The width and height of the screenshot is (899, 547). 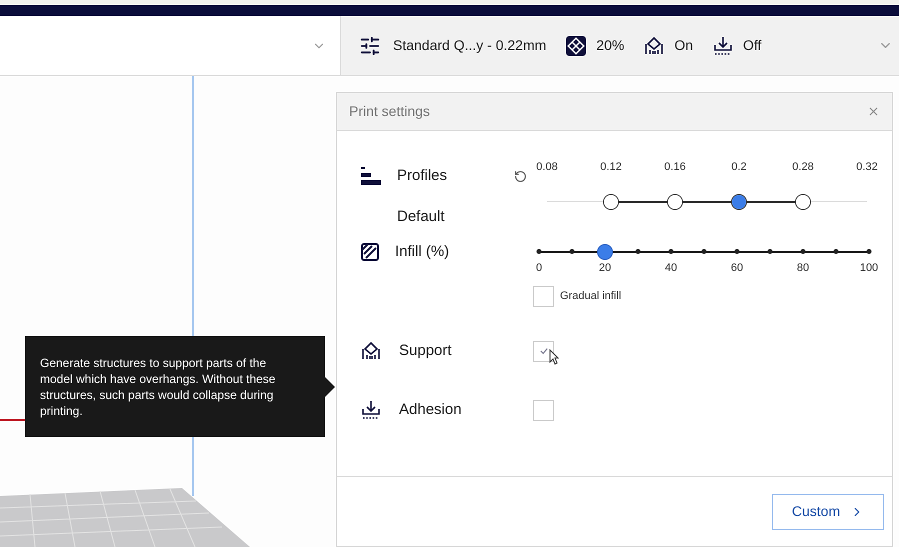 What do you see at coordinates (803, 268) in the screenshot?
I see `infill-tick-label: 80` at bounding box center [803, 268].